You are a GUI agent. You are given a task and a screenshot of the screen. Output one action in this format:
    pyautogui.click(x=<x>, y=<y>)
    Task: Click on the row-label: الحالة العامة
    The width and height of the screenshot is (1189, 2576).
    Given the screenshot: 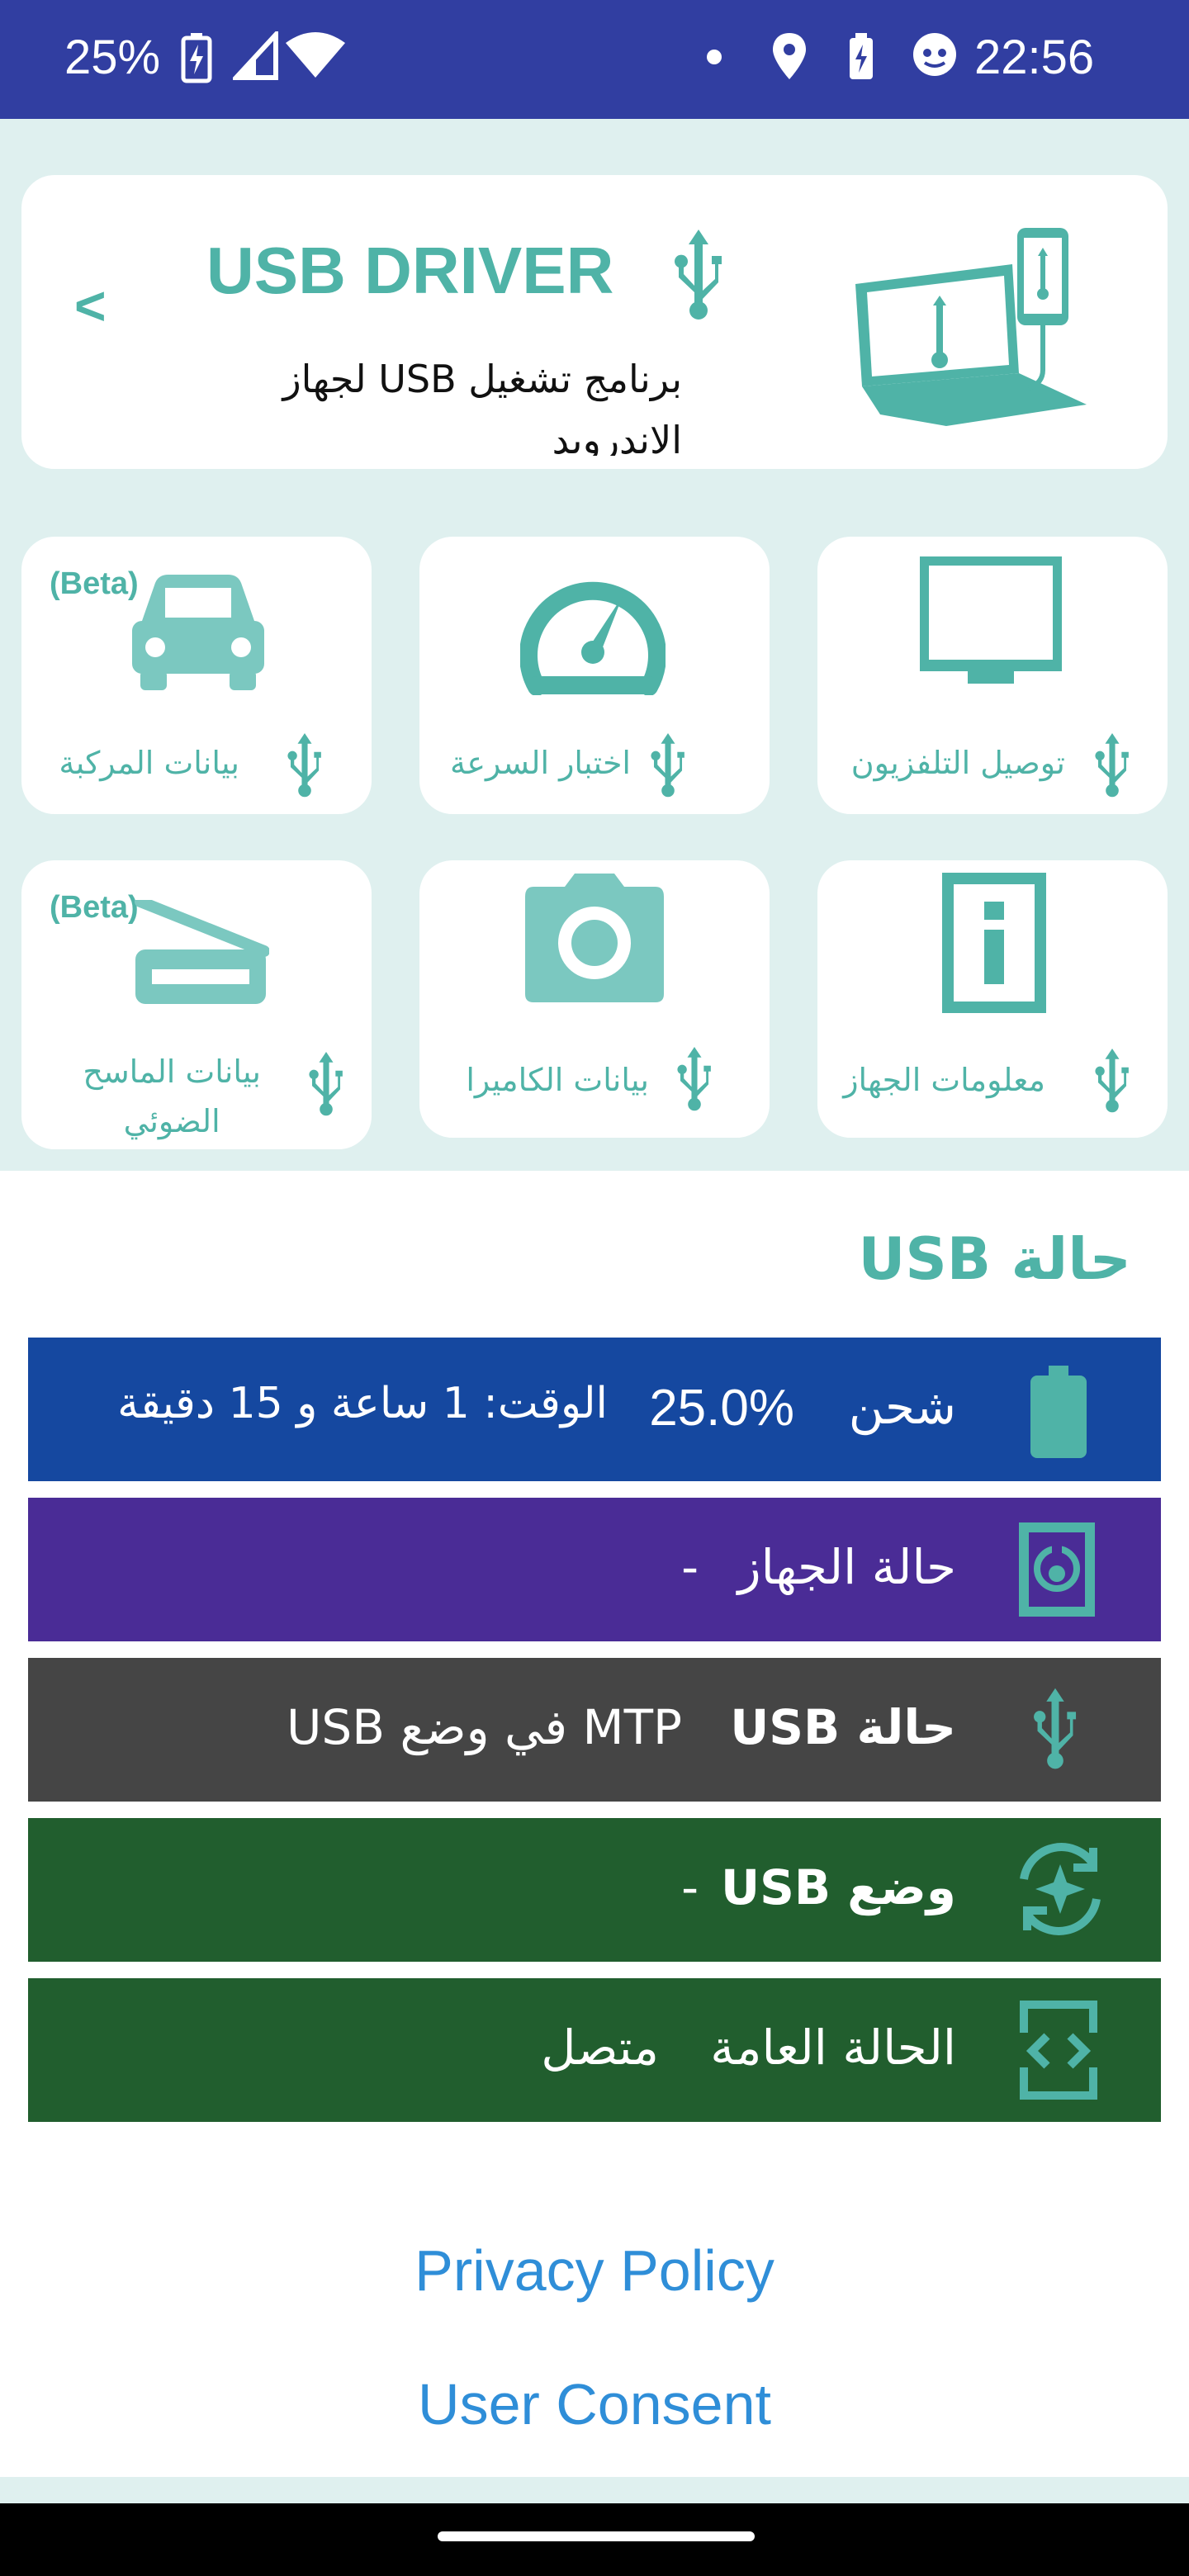 What is the action you would take?
    pyautogui.click(x=833, y=2048)
    